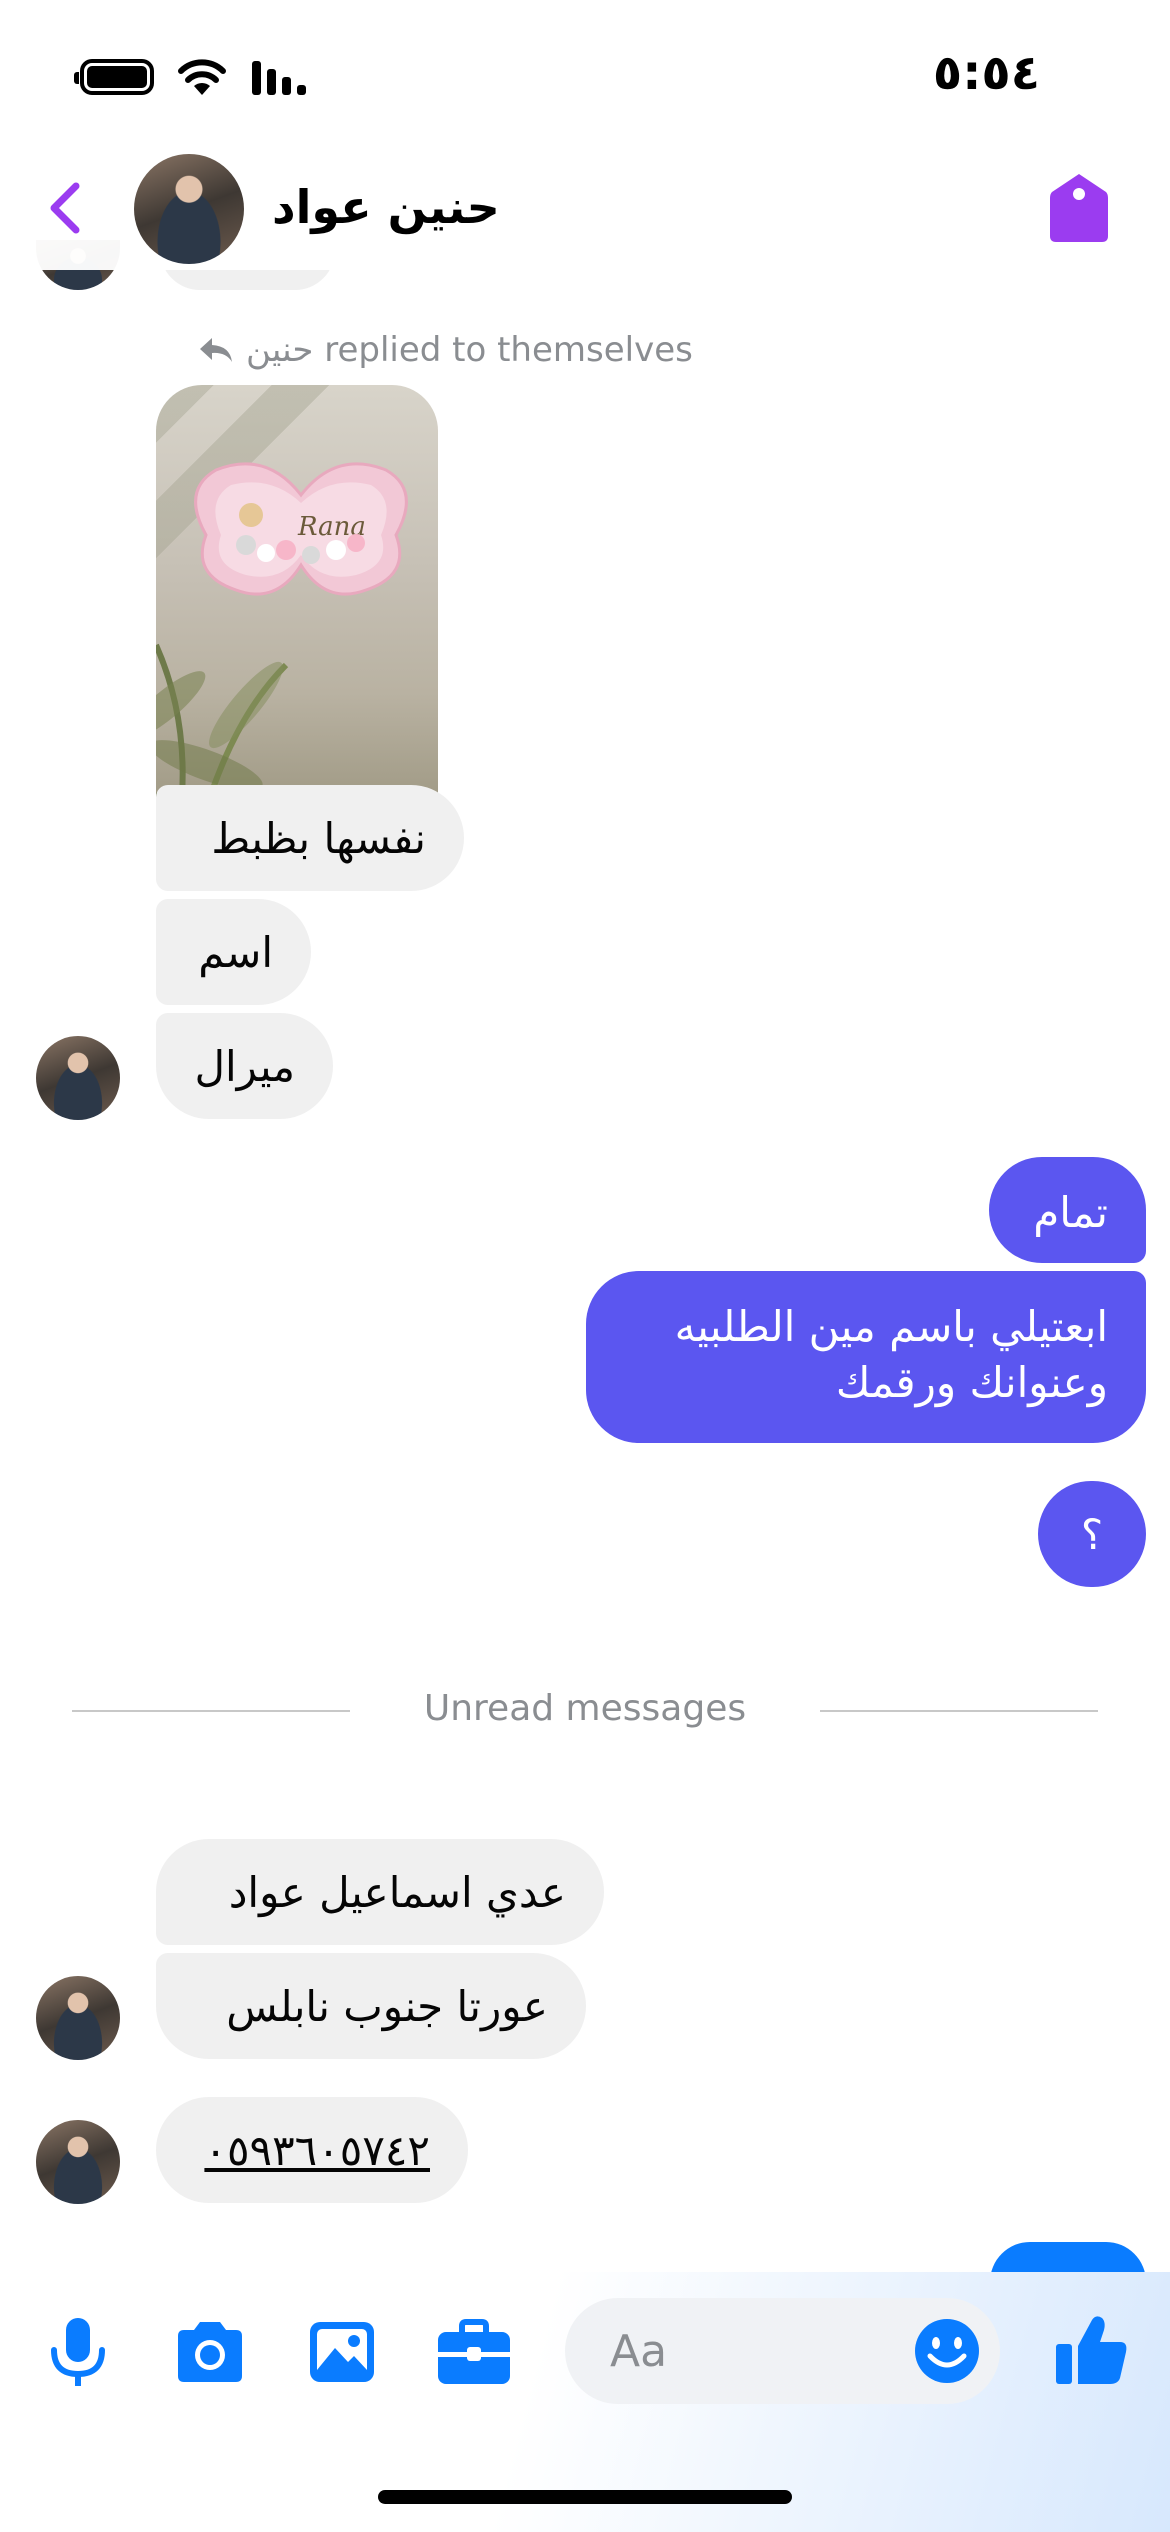 Image resolution: width=1170 pixels, height=2532 pixels. I want to click on reply-note: حنين replied to themselves, so click(444, 350).